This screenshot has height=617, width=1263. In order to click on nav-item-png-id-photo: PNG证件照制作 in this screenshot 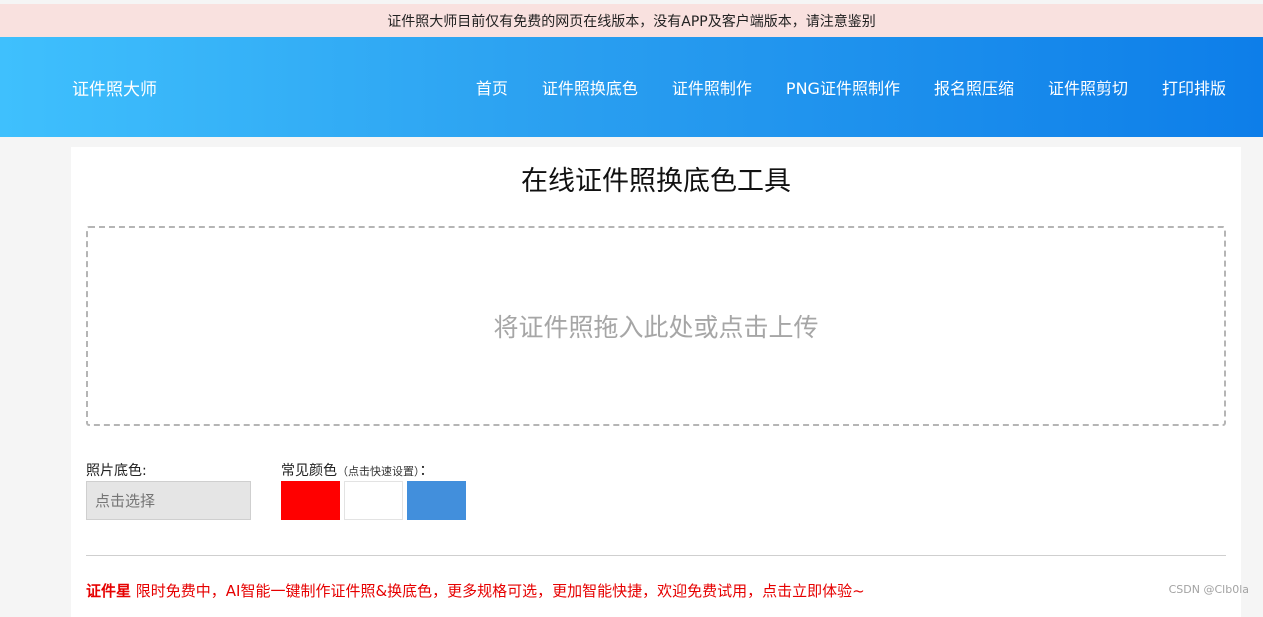, I will do `click(843, 87)`.